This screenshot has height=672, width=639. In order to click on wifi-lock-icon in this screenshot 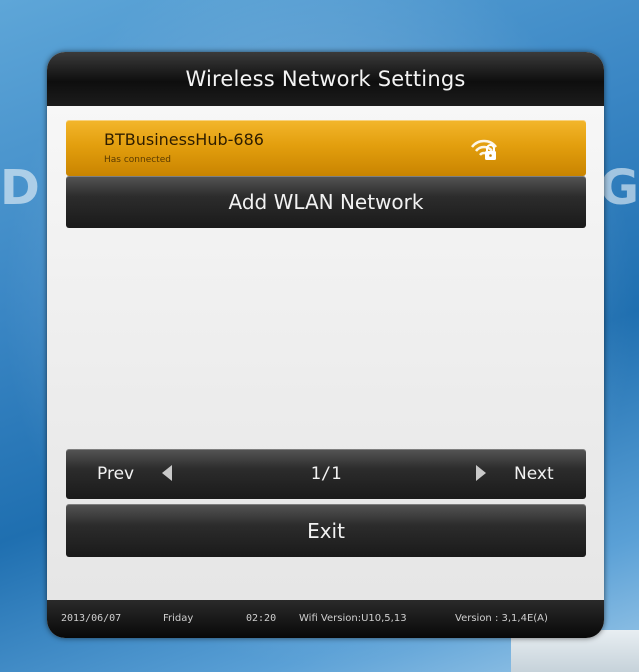, I will do `click(484, 149)`.